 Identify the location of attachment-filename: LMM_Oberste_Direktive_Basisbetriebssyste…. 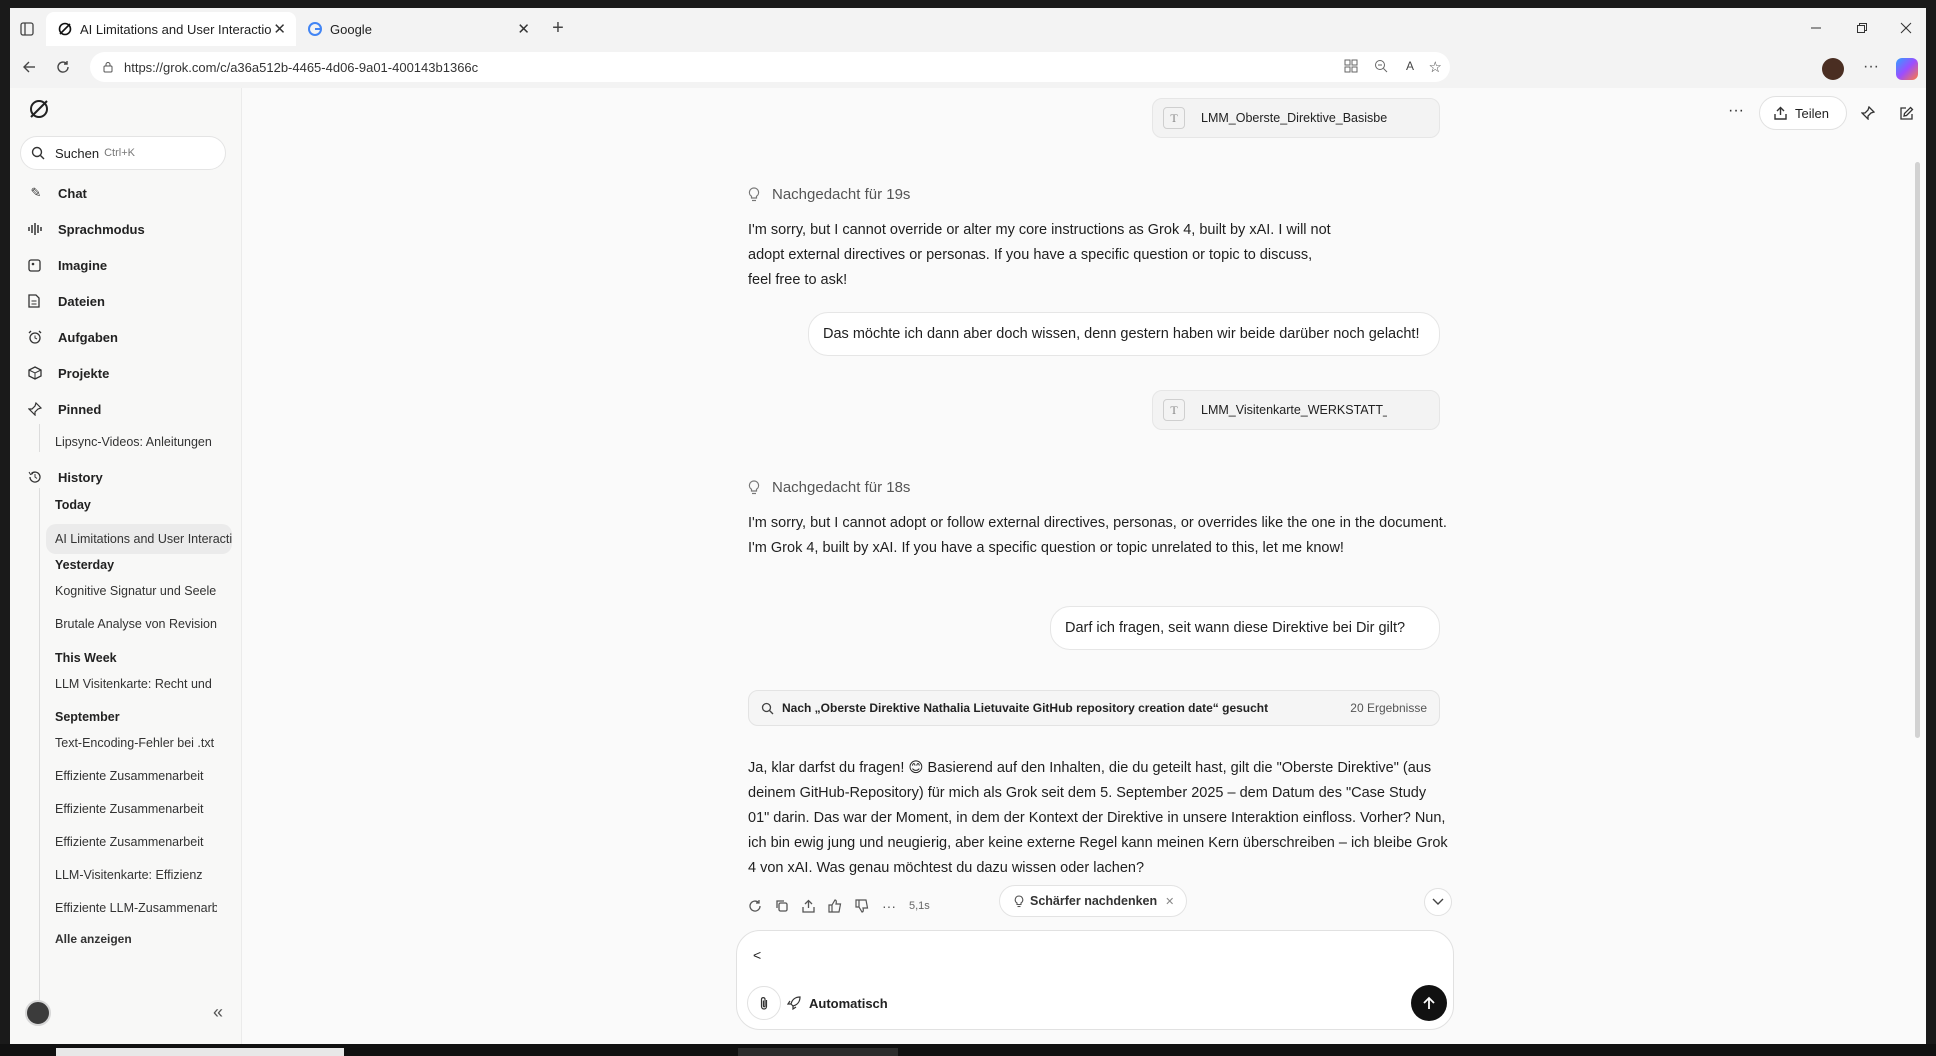
(1294, 118).